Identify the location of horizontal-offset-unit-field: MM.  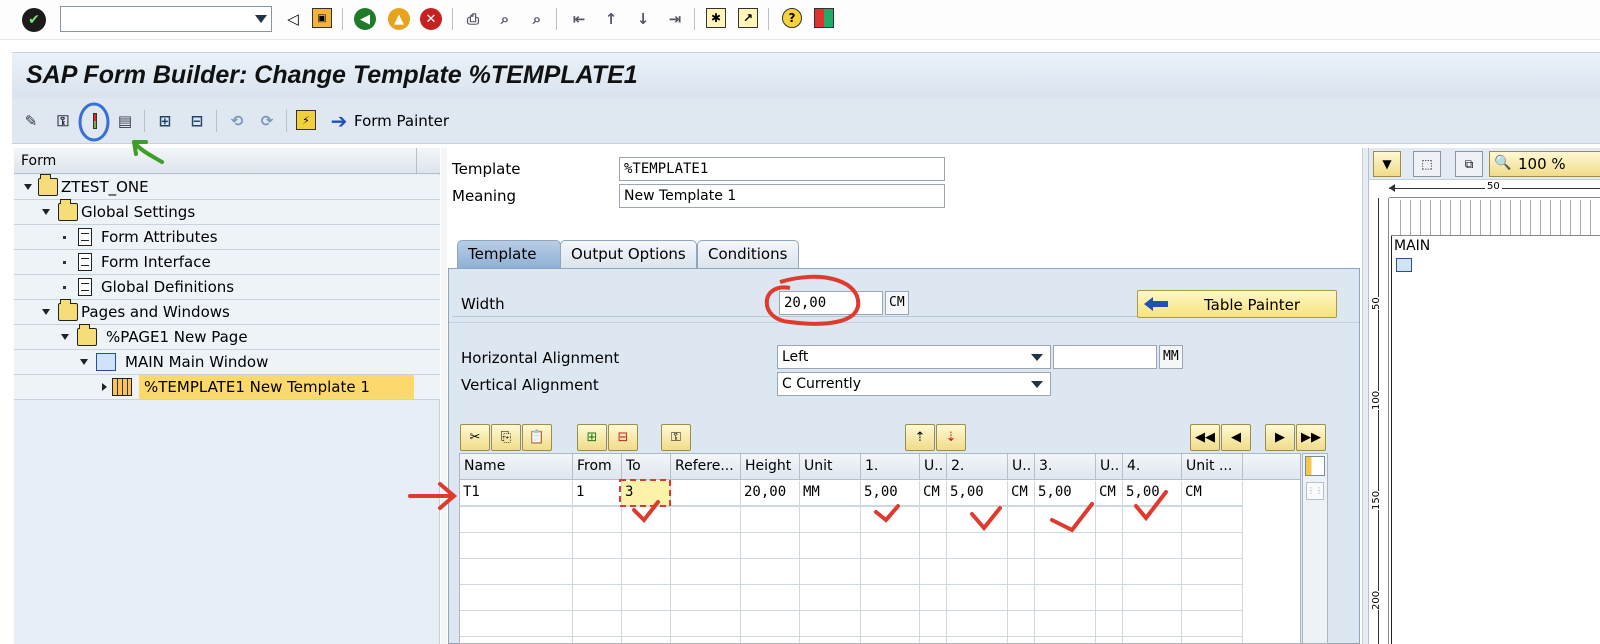
(1171, 357).